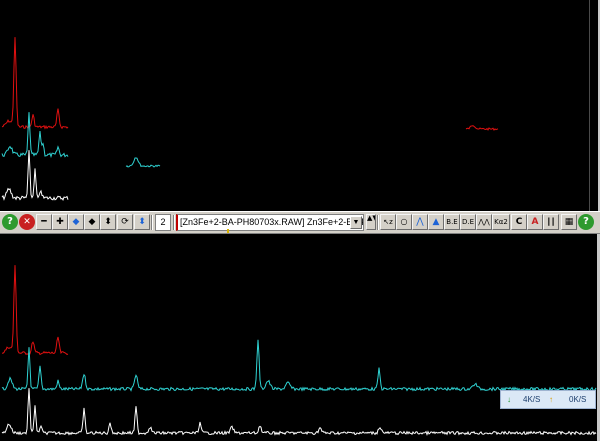  Describe the element at coordinates (452, 222) in the screenshot. I see `background-edit-icon: B.E` at that location.